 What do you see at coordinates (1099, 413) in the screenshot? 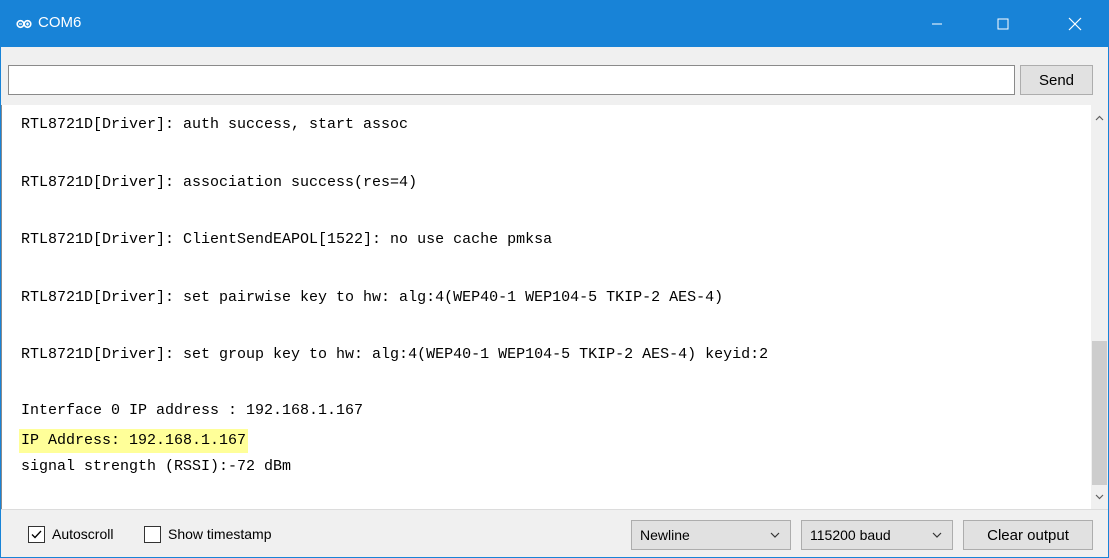
I see `scroll-thumb` at bounding box center [1099, 413].